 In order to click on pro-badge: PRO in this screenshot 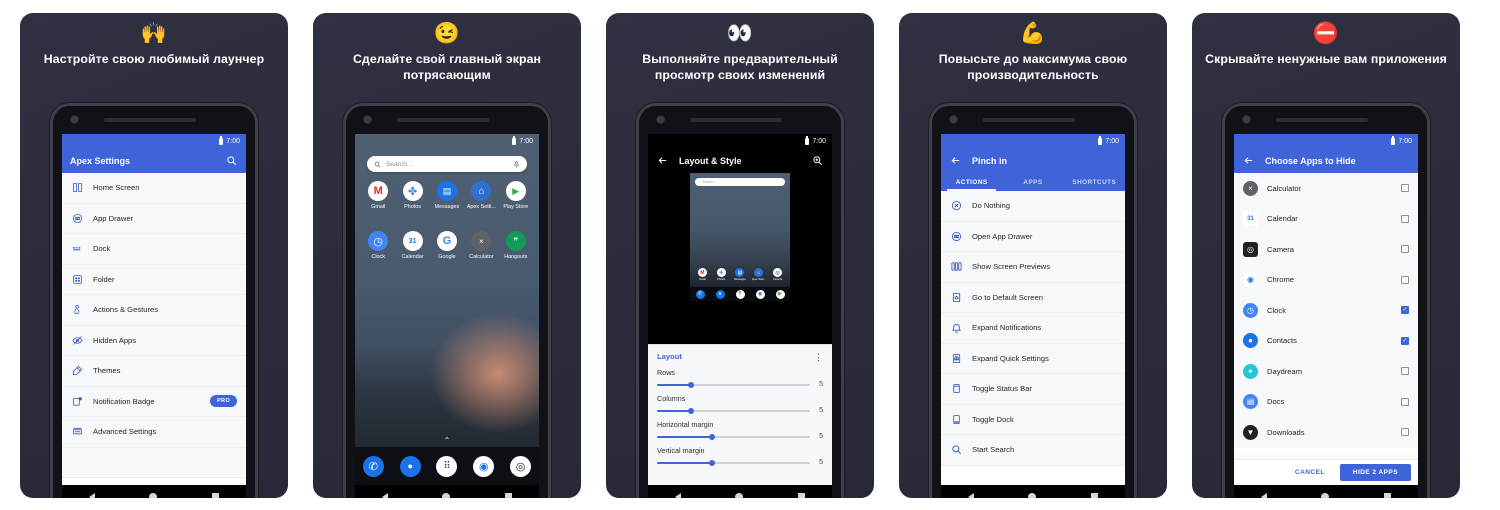, I will do `click(223, 401)`.